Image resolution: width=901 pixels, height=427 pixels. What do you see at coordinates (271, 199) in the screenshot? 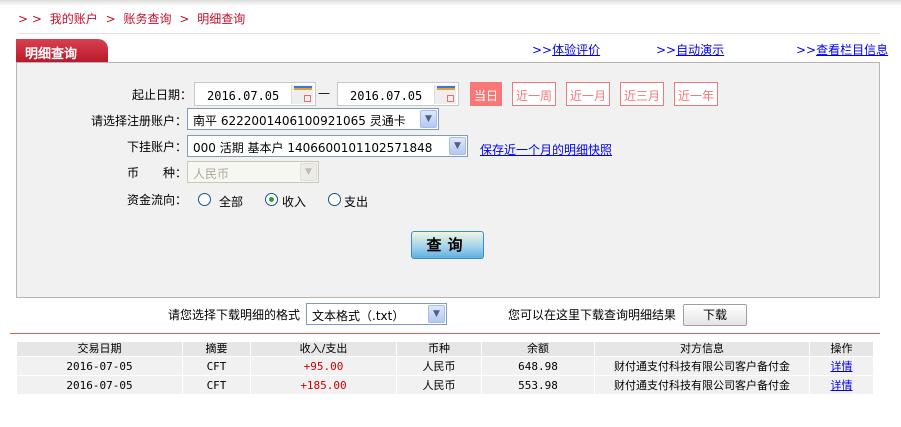
I see `radio-income` at bounding box center [271, 199].